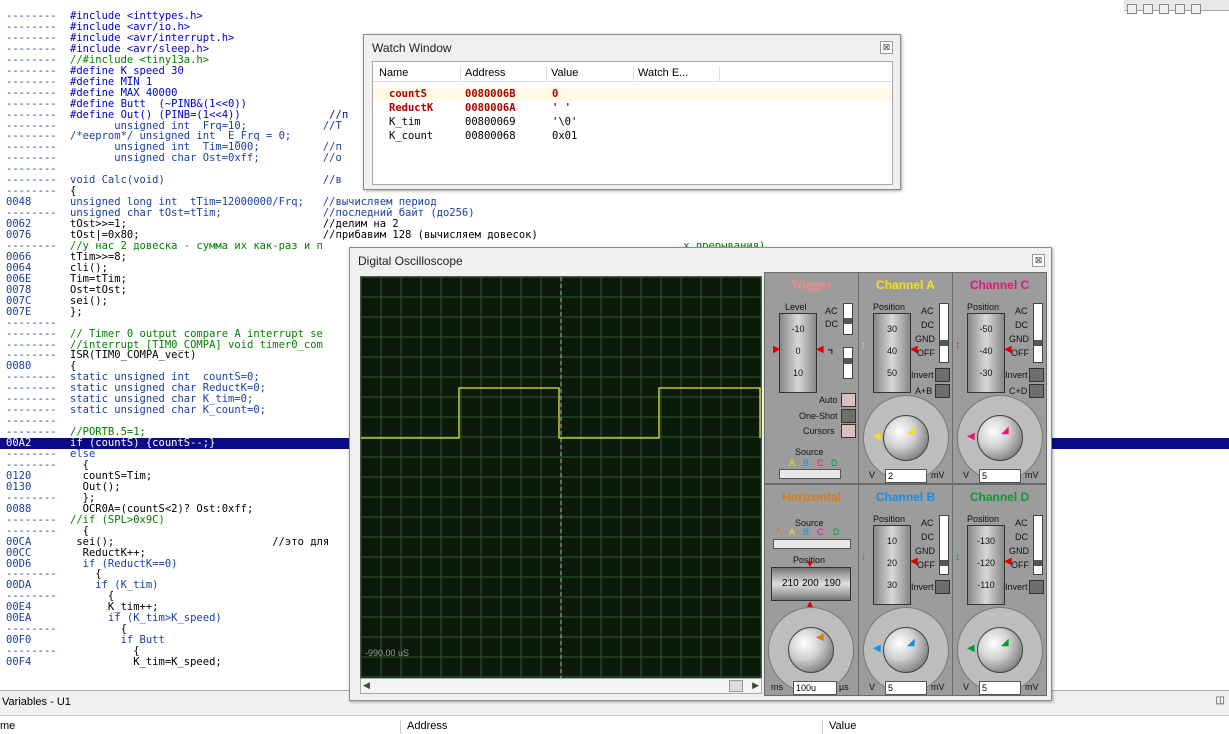 This screenshot has width=1229, height=734. I want to click on column-name: Name, so click(391, 74).